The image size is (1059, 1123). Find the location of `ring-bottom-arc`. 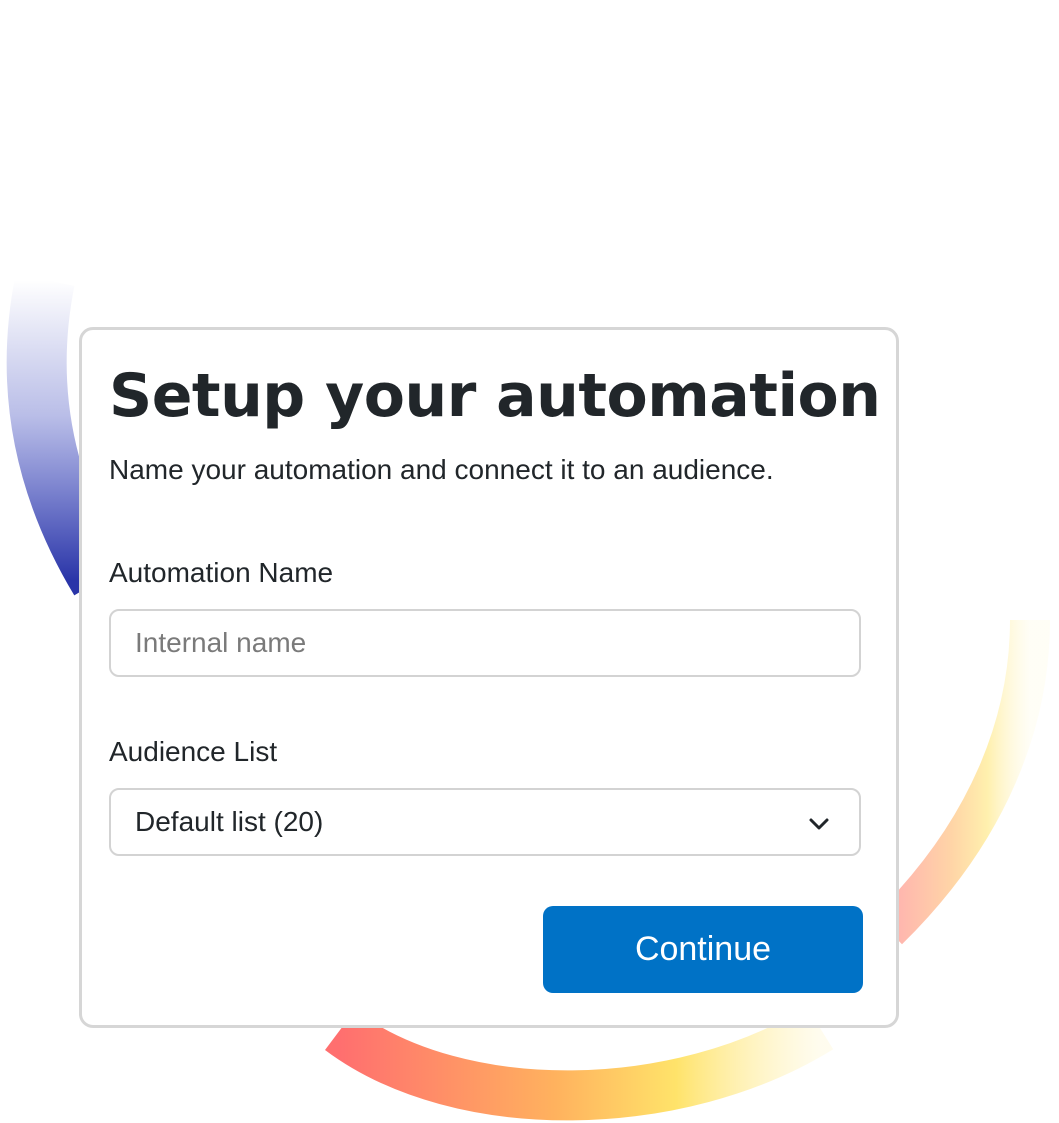

ring-bottom-arc is located at coordinates (579, 1063).